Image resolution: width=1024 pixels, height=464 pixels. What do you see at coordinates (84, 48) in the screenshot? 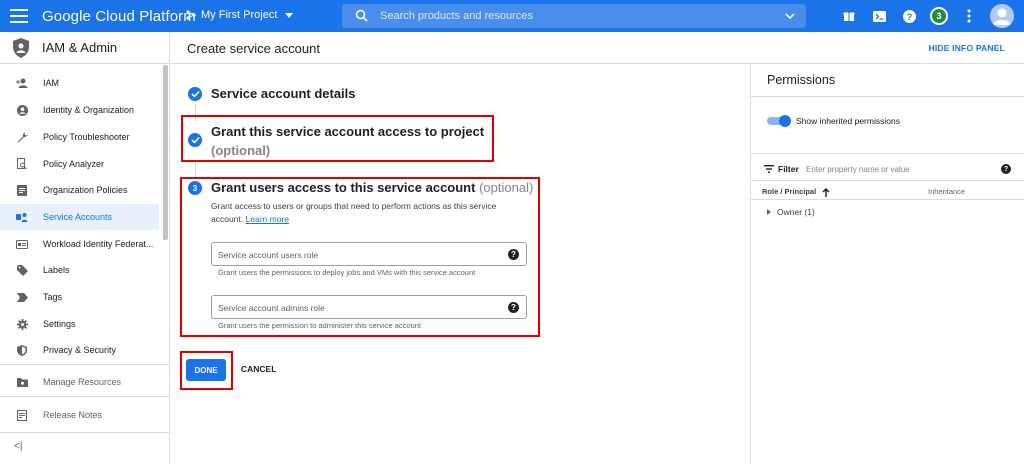
I see `nav-header: IAM & Admin` at bounding box center [84, 48].